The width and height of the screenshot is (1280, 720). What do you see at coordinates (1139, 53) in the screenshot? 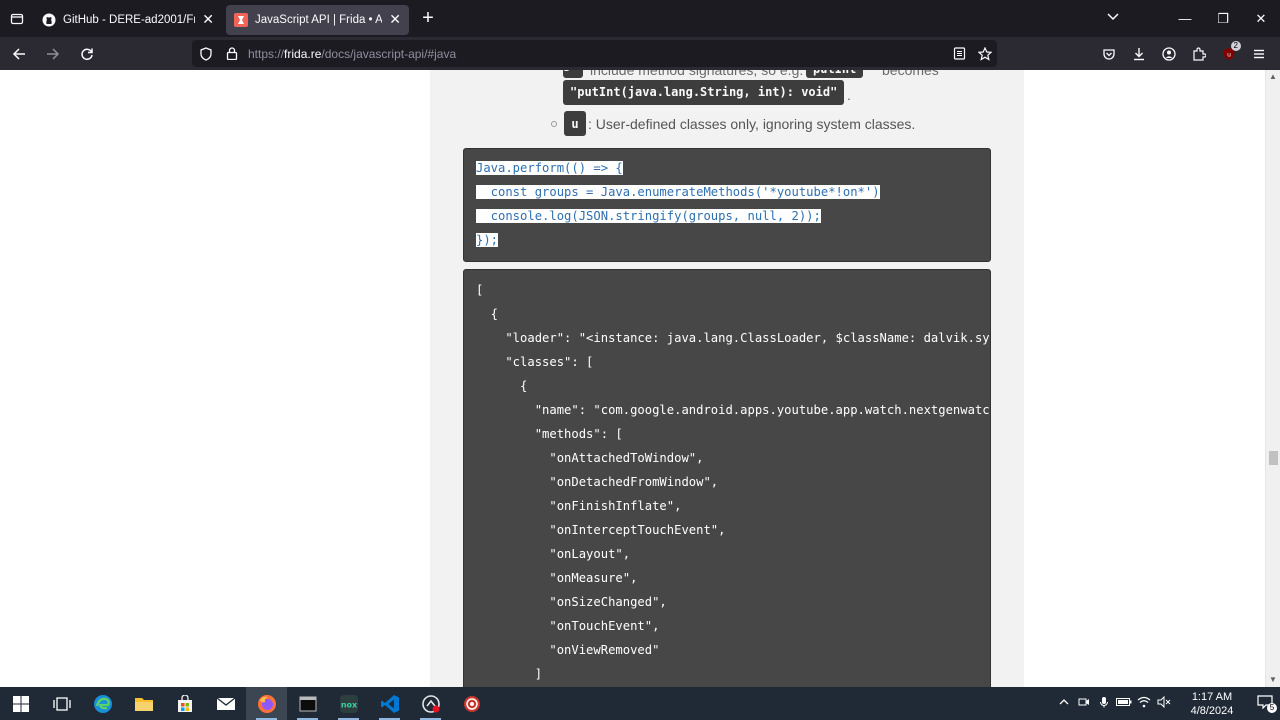
I see `downloads-icon` at bounding box center [1139, 53].